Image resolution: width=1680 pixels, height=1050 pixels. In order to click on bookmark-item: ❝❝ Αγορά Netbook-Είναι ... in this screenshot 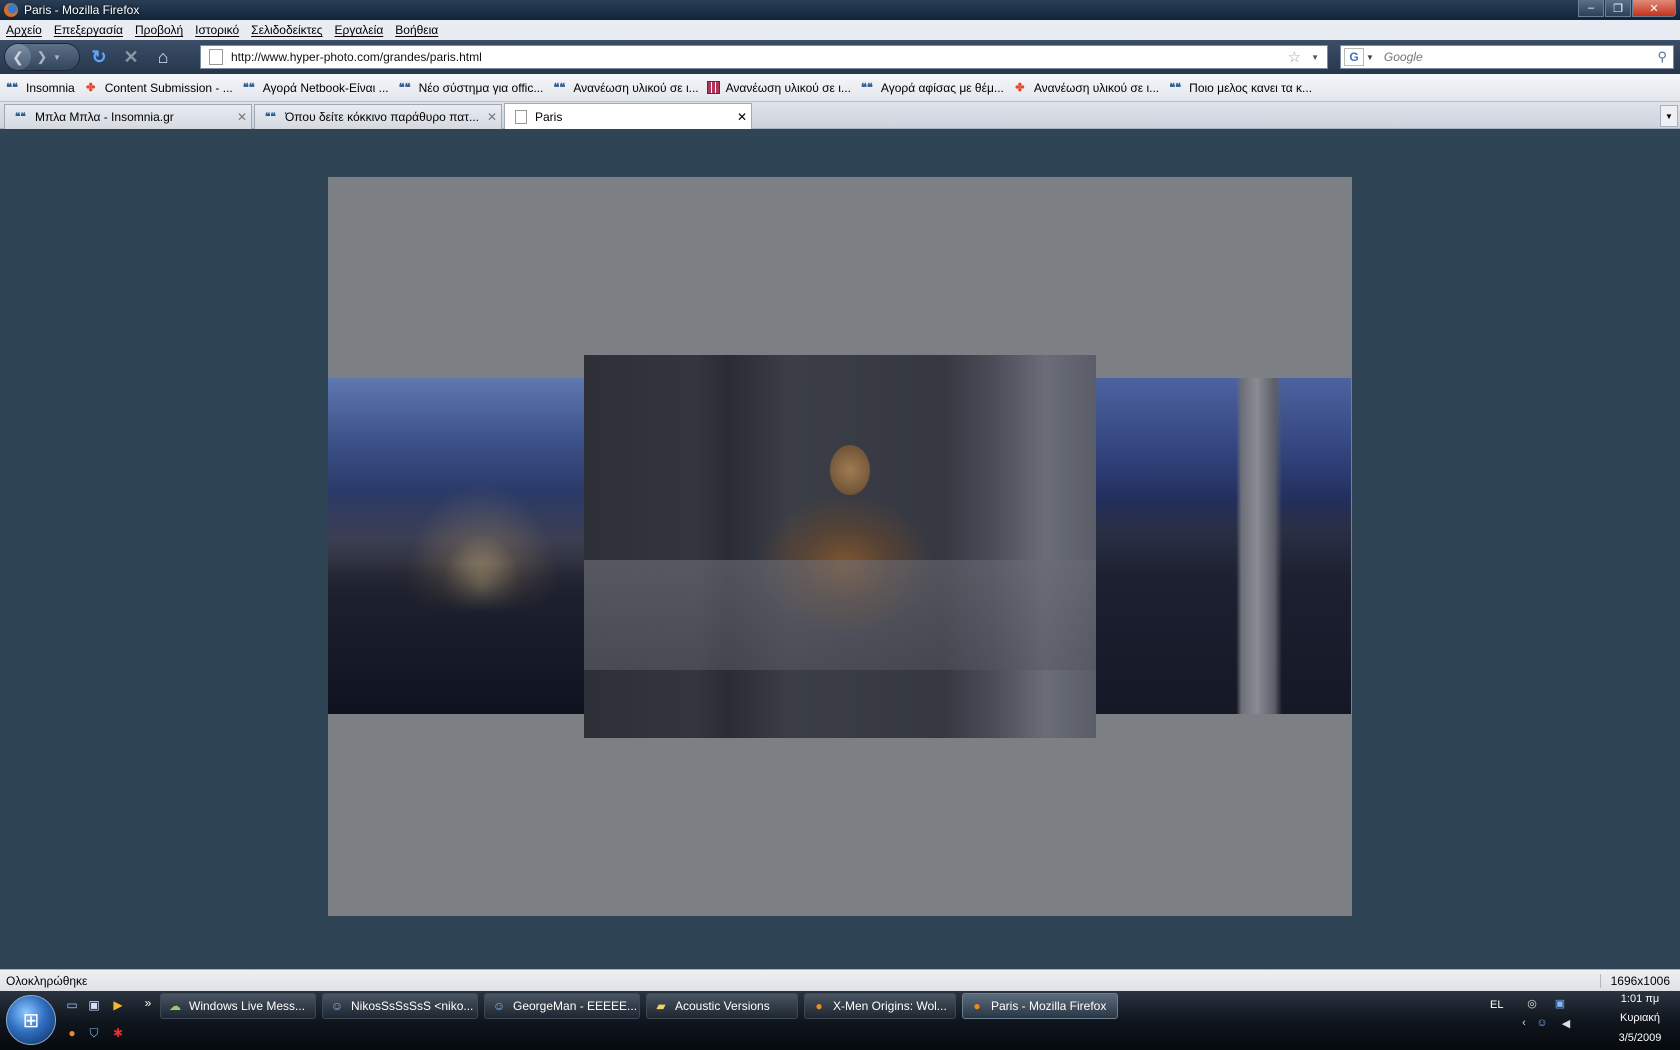, I will do `click(315, 88)`.